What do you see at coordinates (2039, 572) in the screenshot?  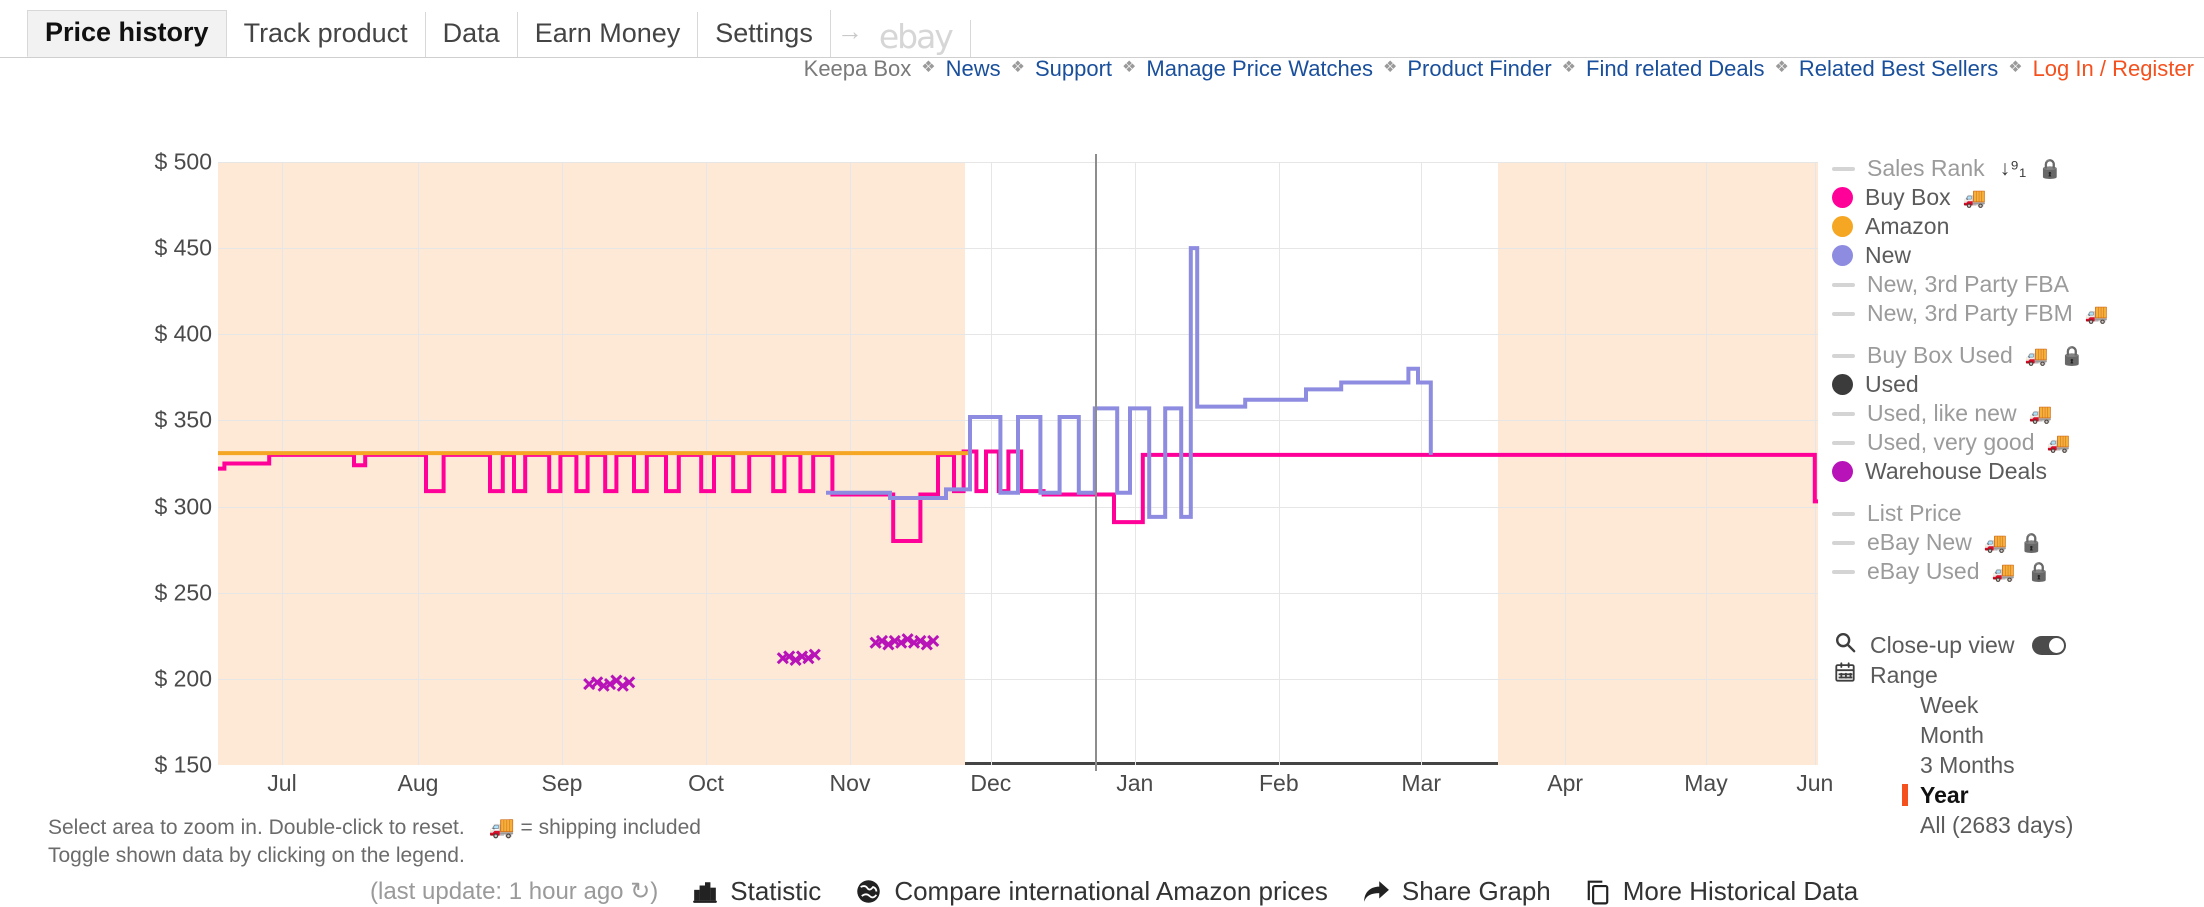 I see `lock-icon: 🔒` at bounding box center [2039, 572].